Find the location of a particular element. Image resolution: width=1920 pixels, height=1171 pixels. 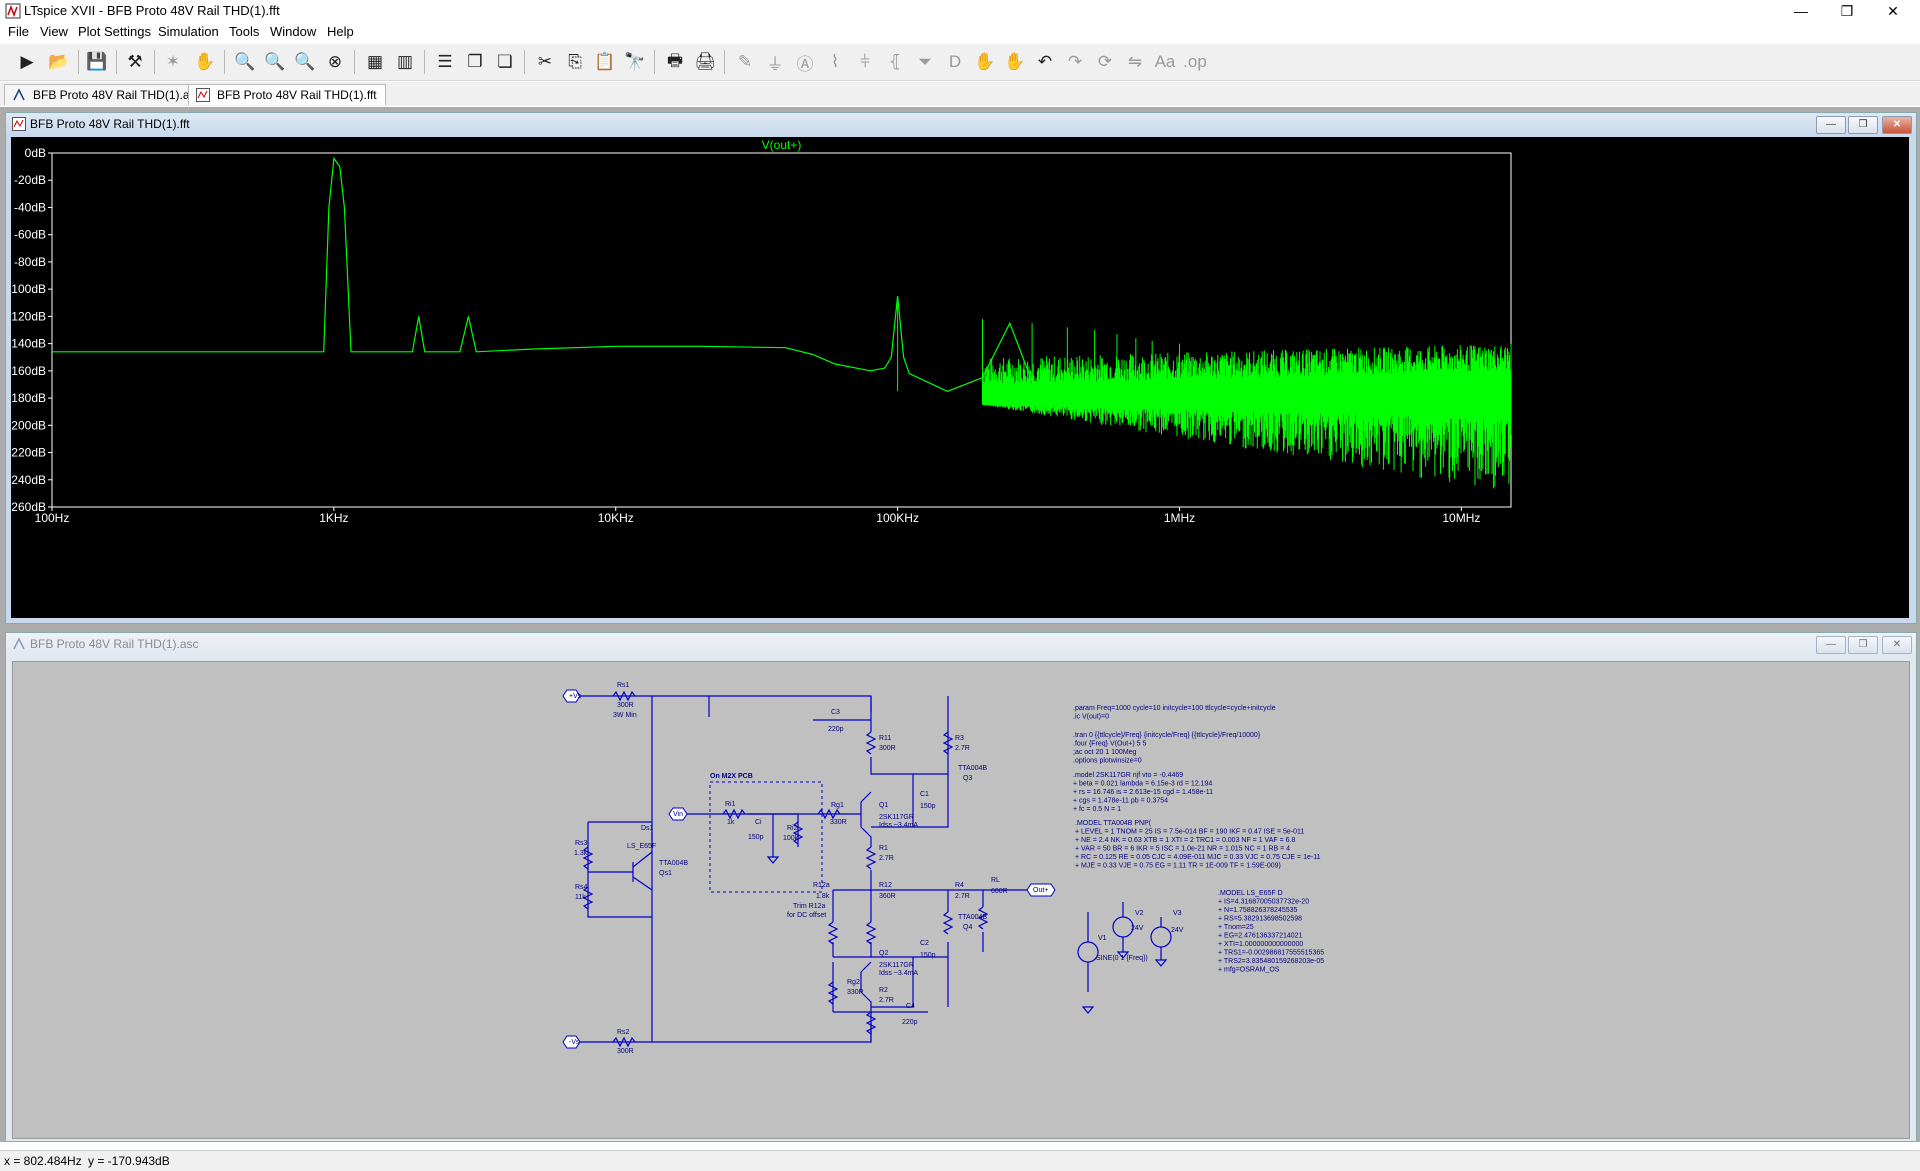

spice-directive-icon: .op is located at coordinates (1195, 62).